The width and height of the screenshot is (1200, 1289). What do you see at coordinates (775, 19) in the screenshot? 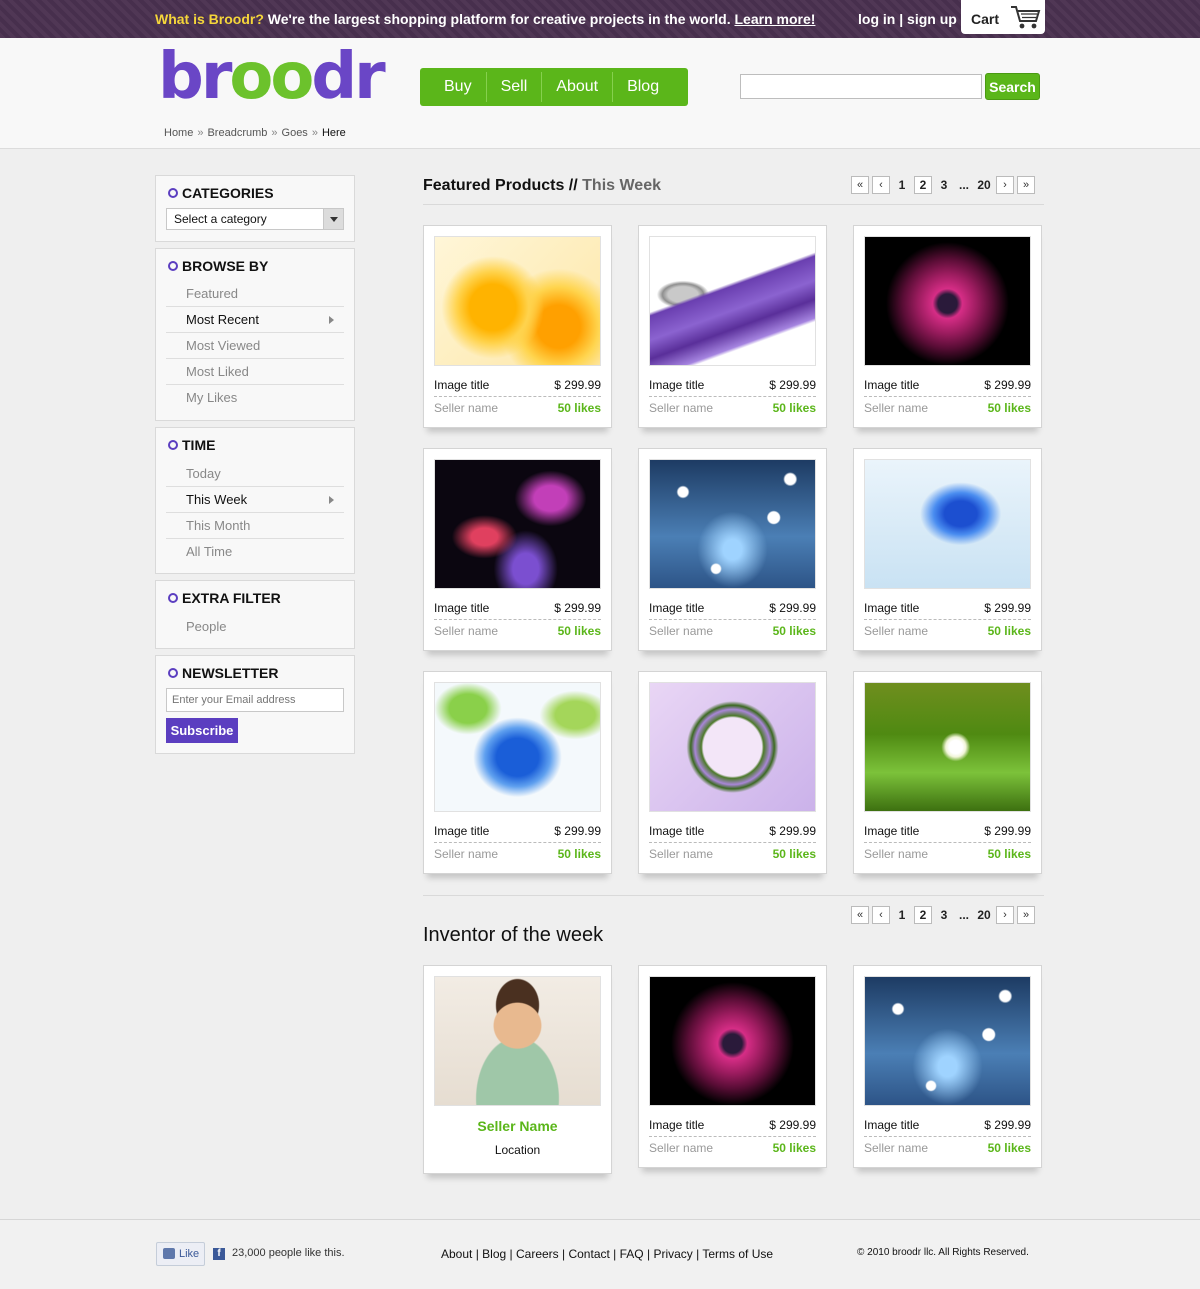
I see `learn-more-link: Learn more!` at bounding box center [775, 19].